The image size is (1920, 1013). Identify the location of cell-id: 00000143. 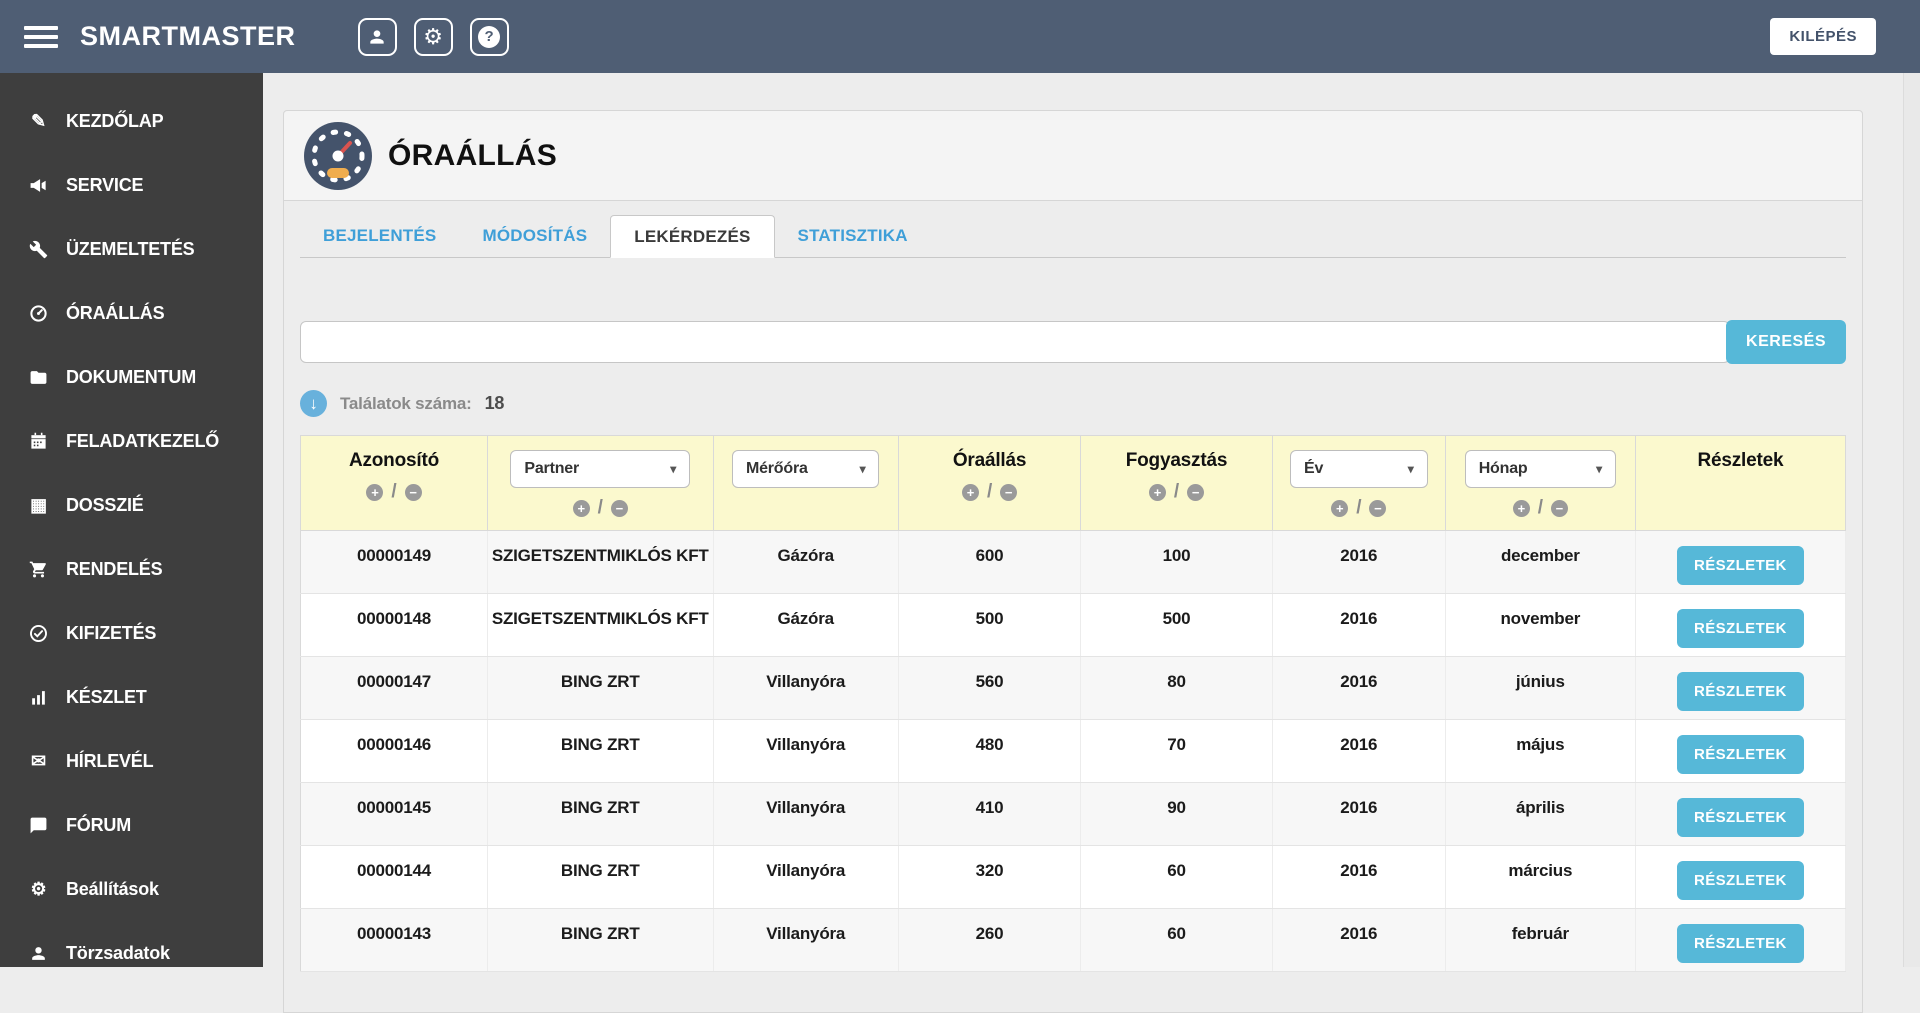
(394, 940).